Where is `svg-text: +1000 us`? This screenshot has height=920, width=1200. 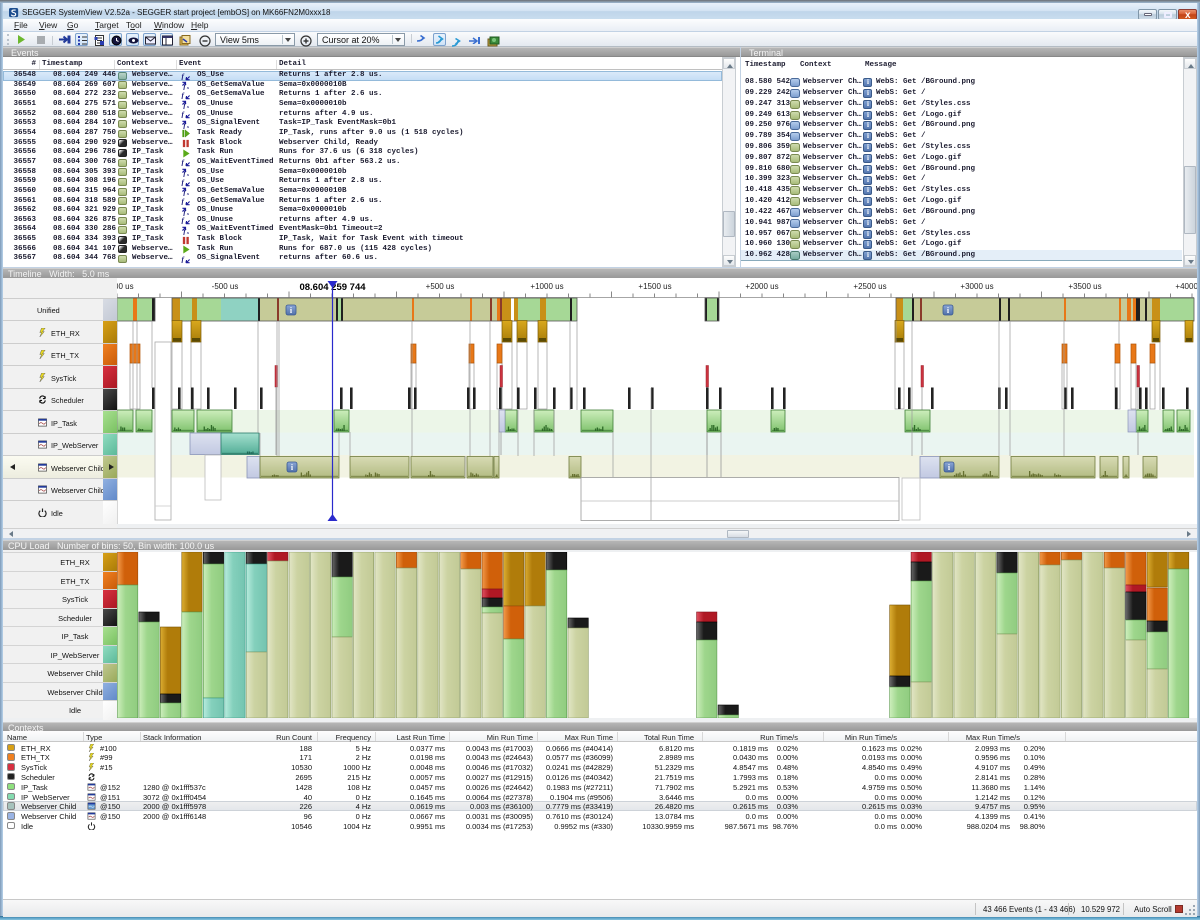 svg-text: +1000 us is located at coordinates (546, 286).